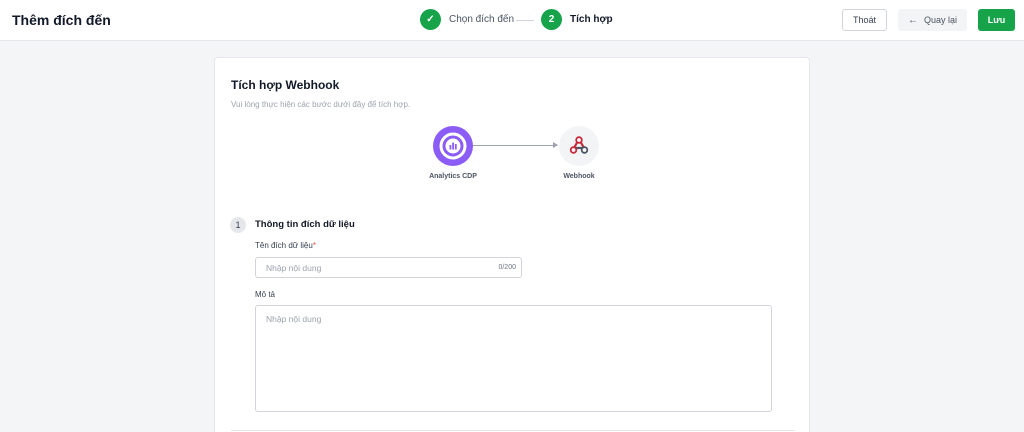  I want to click on page-title: Thêm đích đến, so click(61, 20).